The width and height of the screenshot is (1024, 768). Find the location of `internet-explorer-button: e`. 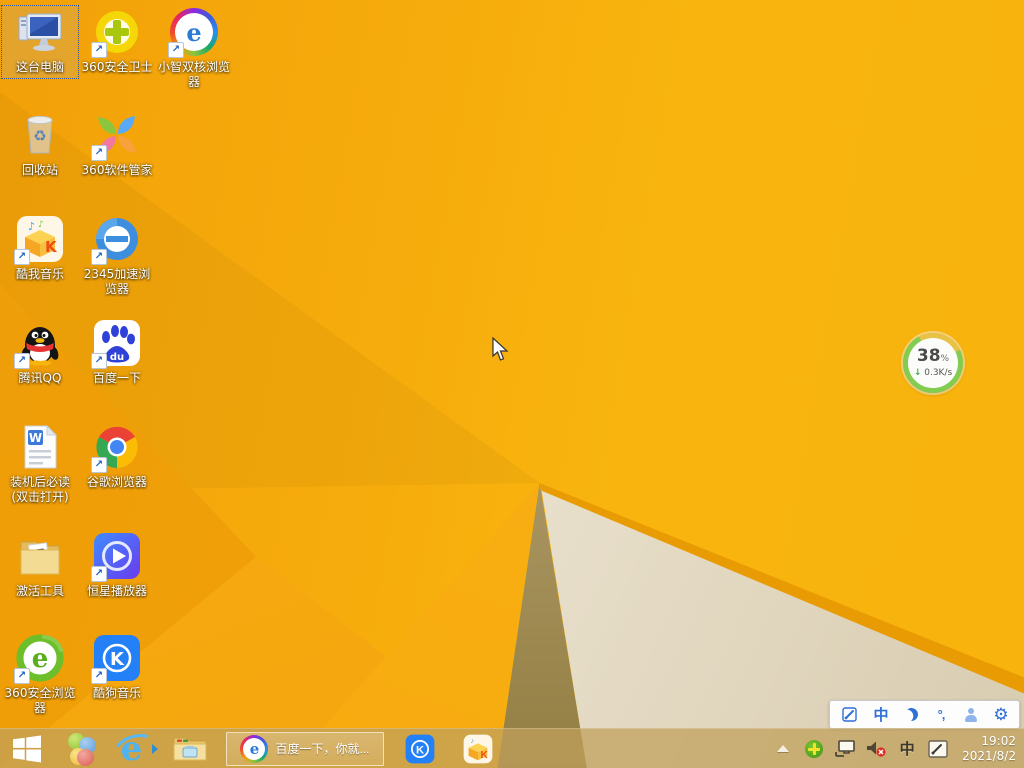

internet-explorer-button: e is located at coordinates (134, 748).